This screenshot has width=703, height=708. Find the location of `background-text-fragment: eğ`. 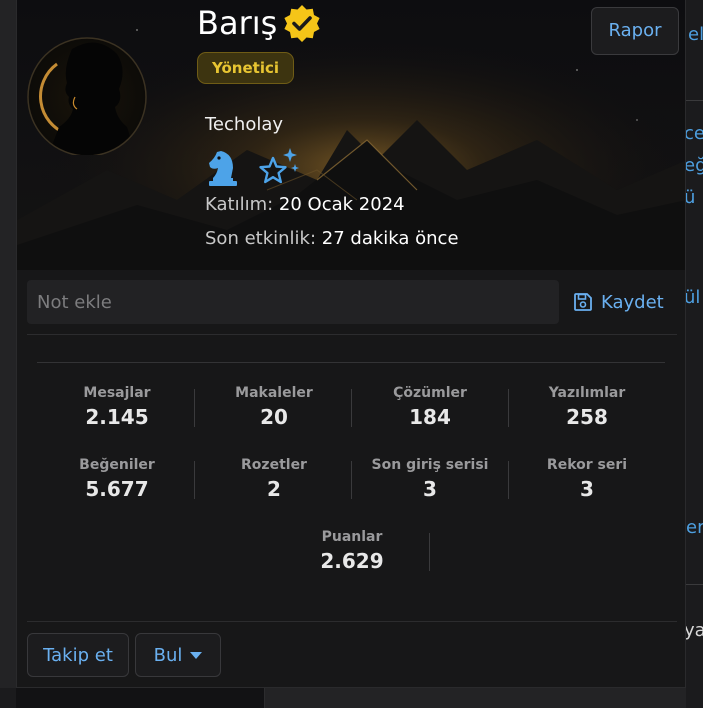

background-text-fragment: eğ is located at coordinates (693, 165).